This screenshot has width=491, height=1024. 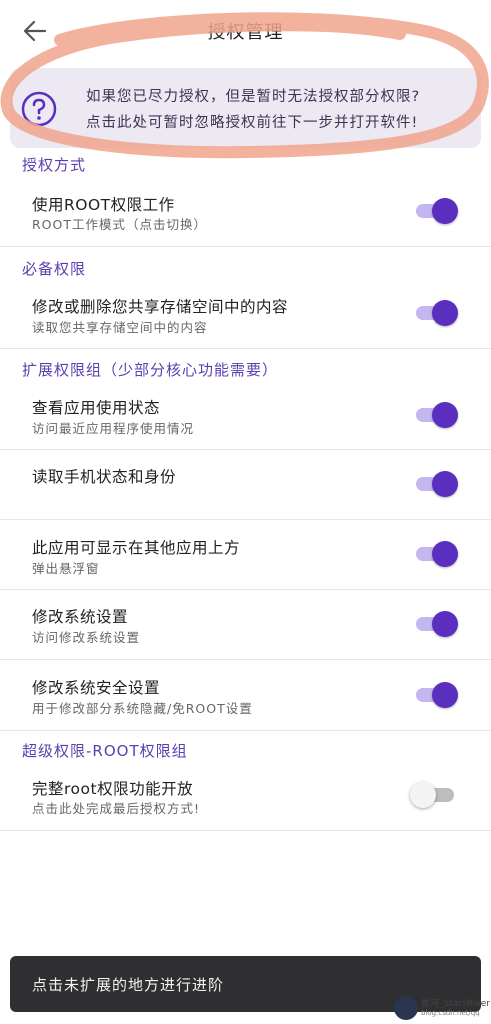 I want to click on setting-title: 读取手机状态和身份, so click(x=104, y=477).